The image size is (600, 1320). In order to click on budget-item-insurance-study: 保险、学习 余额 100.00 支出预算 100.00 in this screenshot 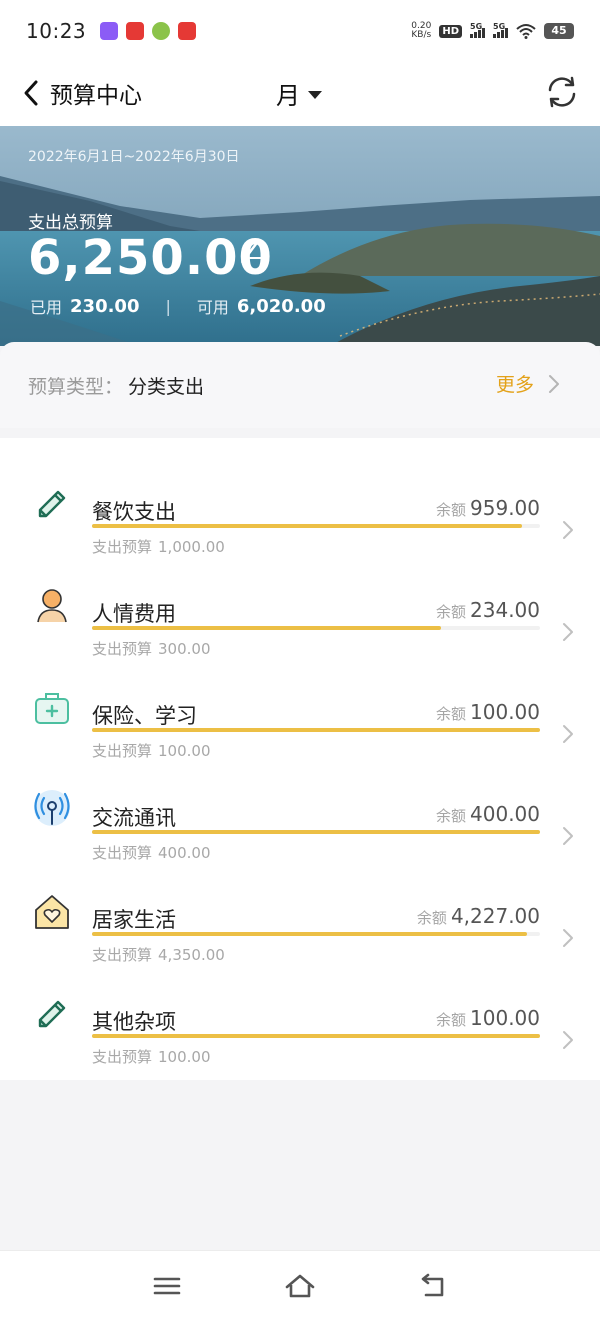, I will do `click(300, 713)`.